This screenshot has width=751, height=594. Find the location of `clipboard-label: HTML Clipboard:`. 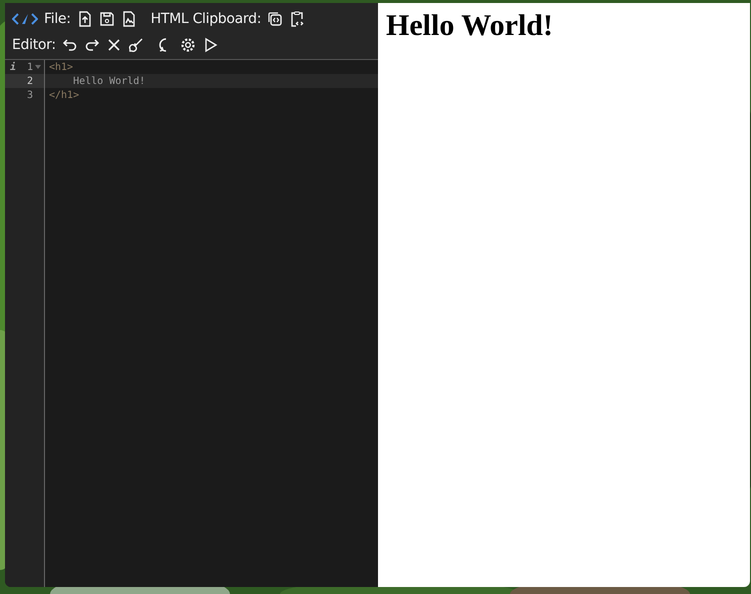

clipboard-label: HTML Clipboard: is located at coordinates (206, 19).